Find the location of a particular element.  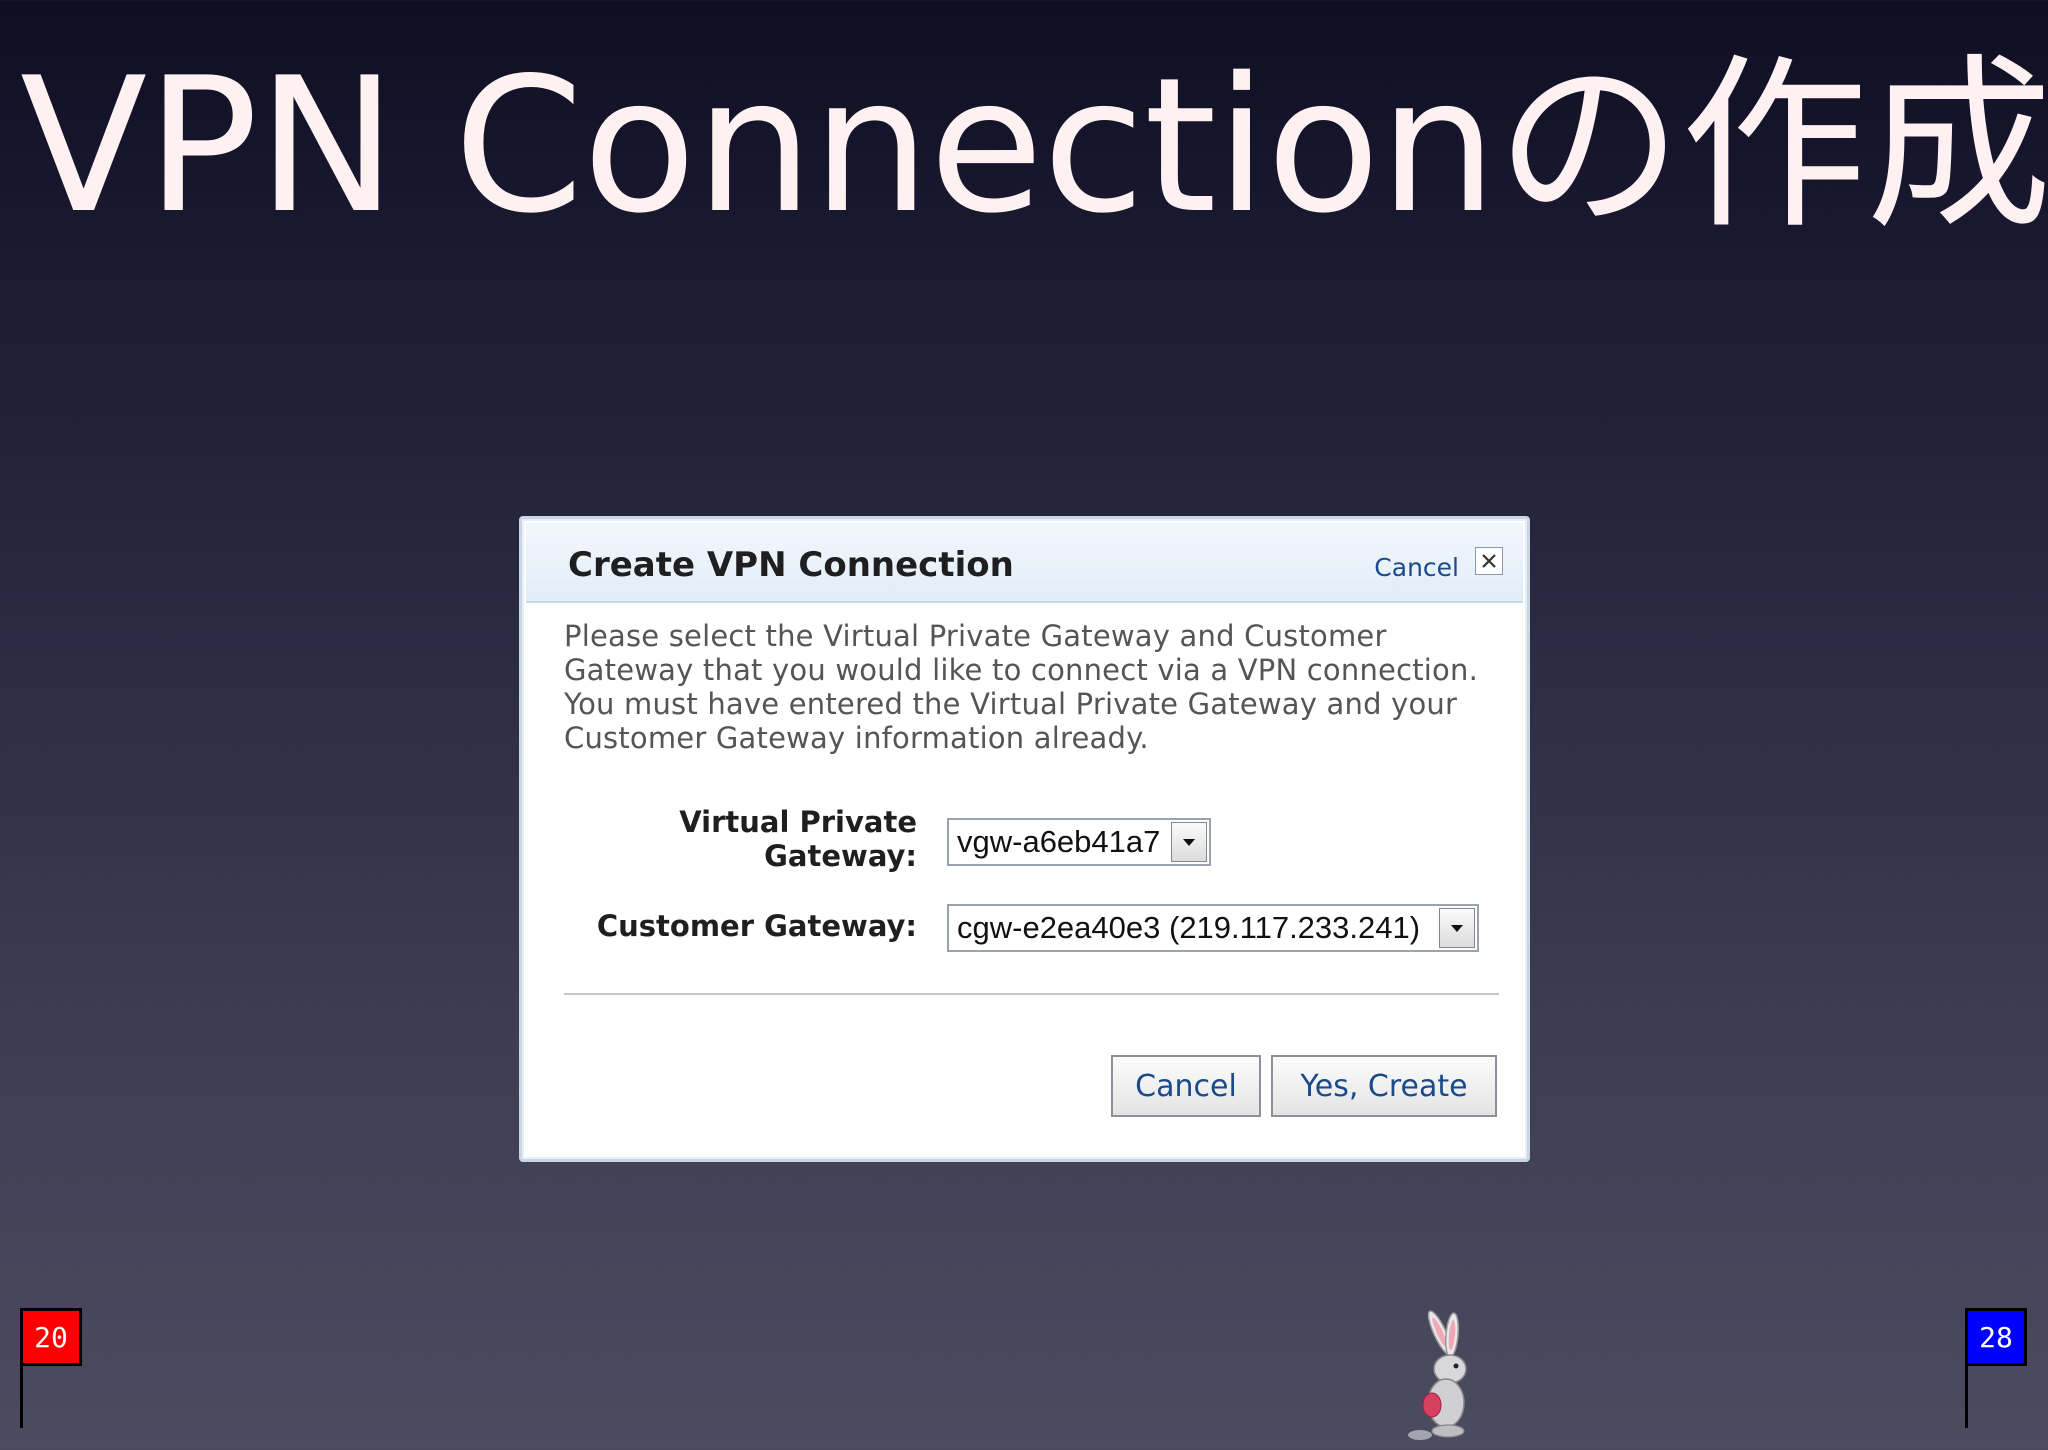

close-icon is located at coordinates (1489, 561).